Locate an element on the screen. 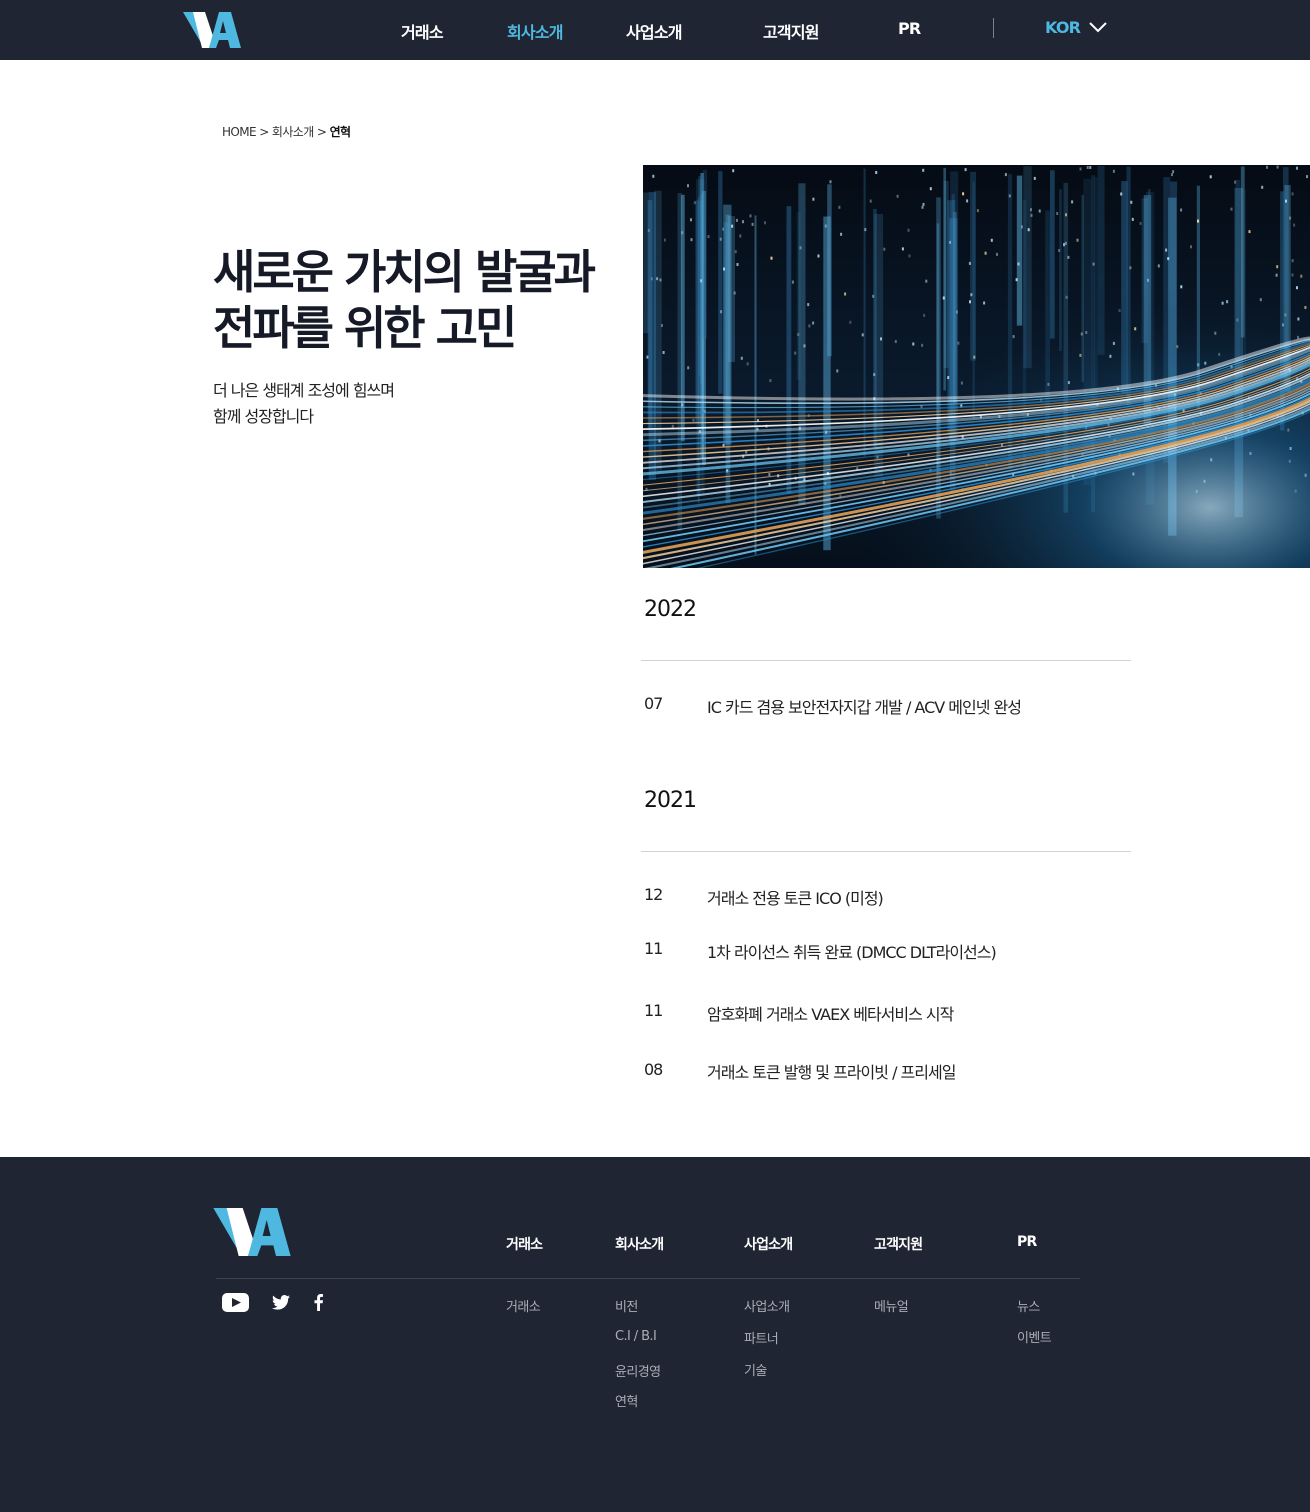 The image size is (1310, 1512). twitter-icon is located at coordinates (281, 1302).